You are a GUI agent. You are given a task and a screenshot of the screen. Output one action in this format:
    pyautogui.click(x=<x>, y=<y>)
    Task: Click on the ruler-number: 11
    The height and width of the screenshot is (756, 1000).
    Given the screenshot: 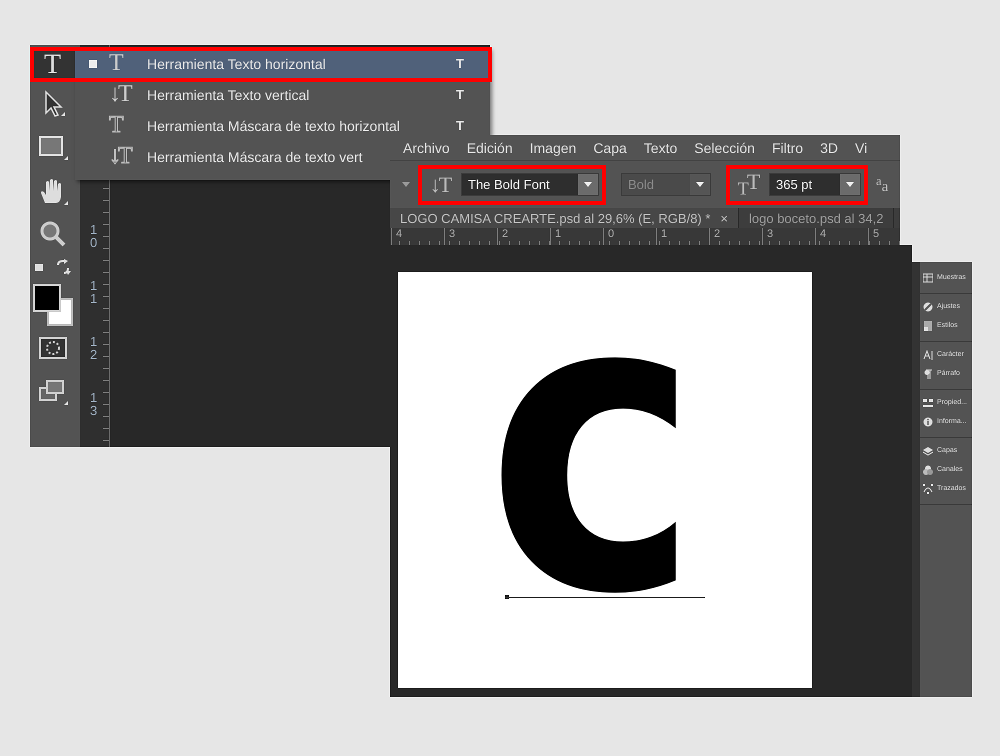 What is the action you would take?
    pyautogui.click(x=94, y=293)
    